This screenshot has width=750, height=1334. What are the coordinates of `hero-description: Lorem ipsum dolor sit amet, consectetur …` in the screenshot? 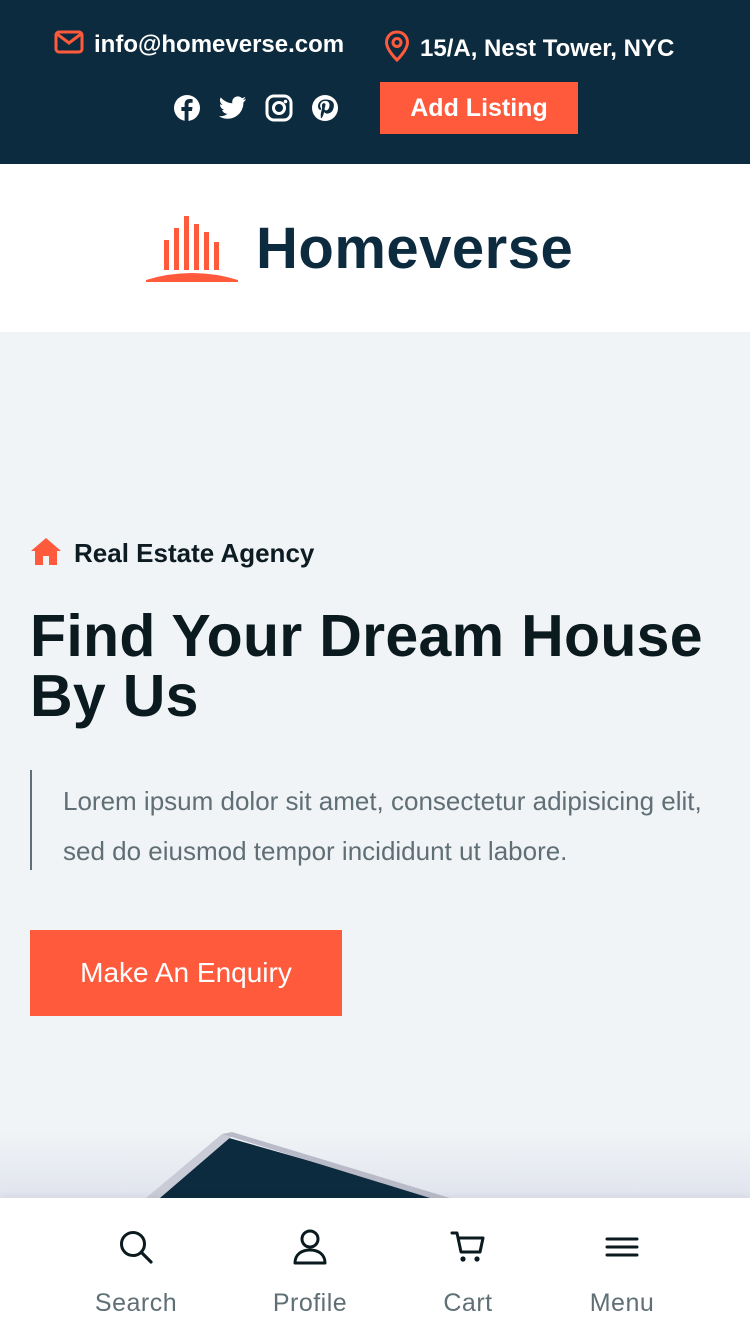 It's located at (375, 820).